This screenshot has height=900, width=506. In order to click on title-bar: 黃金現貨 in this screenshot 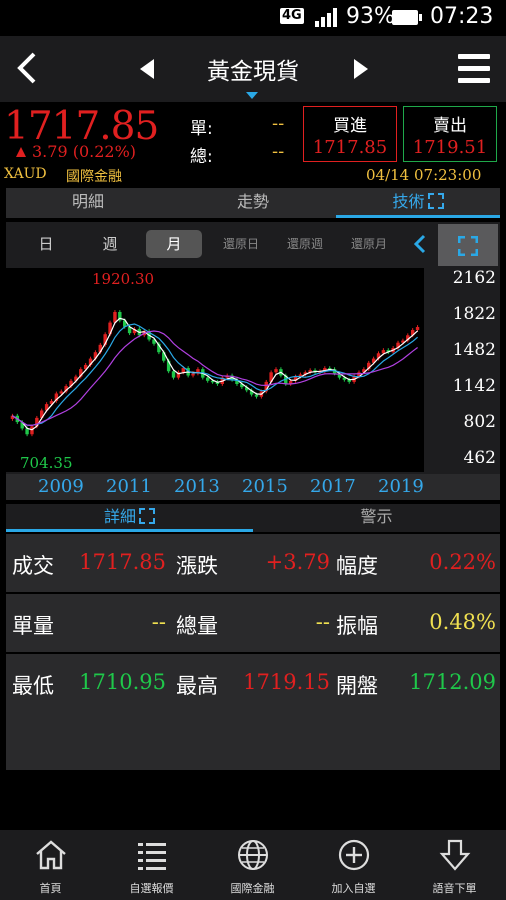, I will do `click(253, 69)`.